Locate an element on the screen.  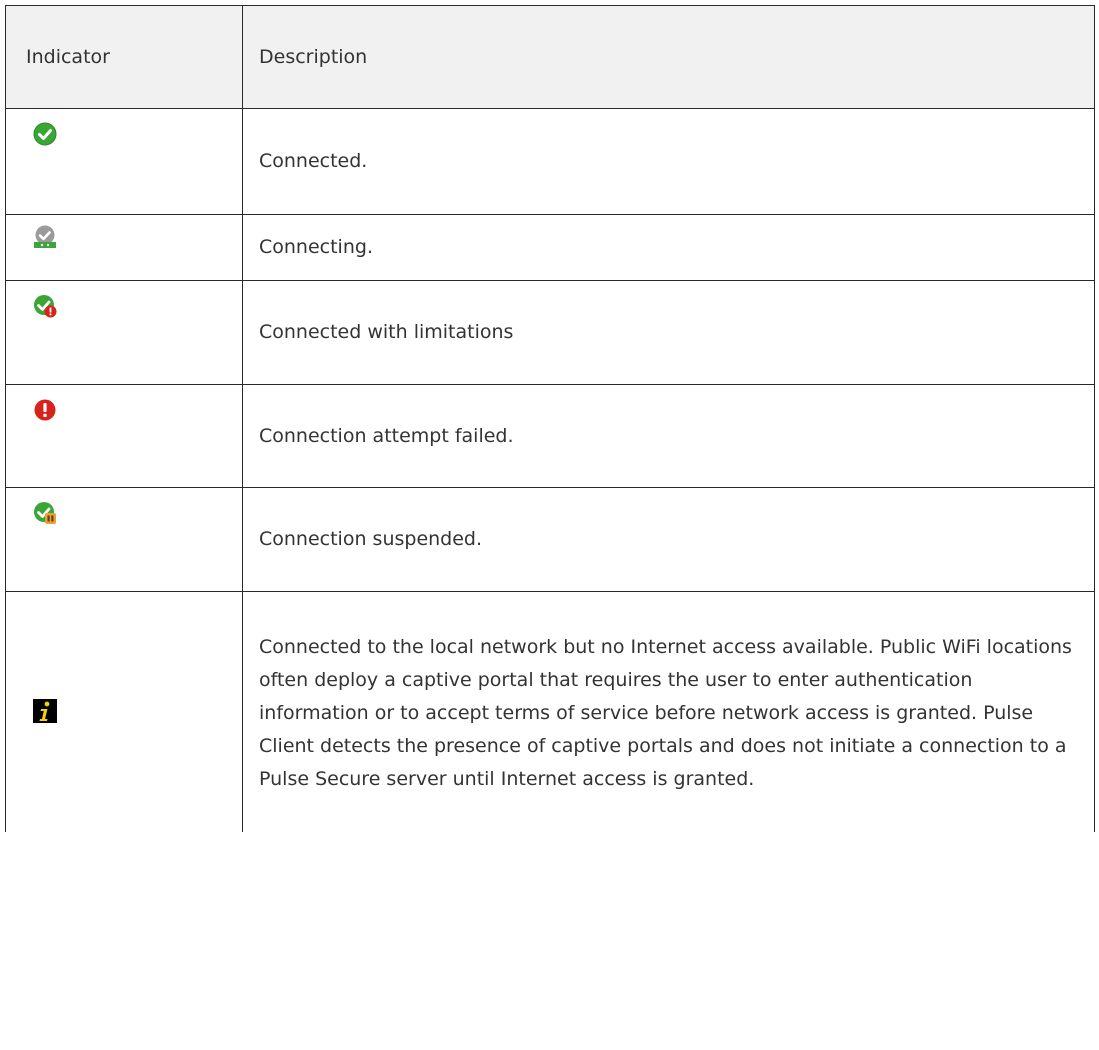
indicator-column-header: Indicator is located at coordinates (124, 57).